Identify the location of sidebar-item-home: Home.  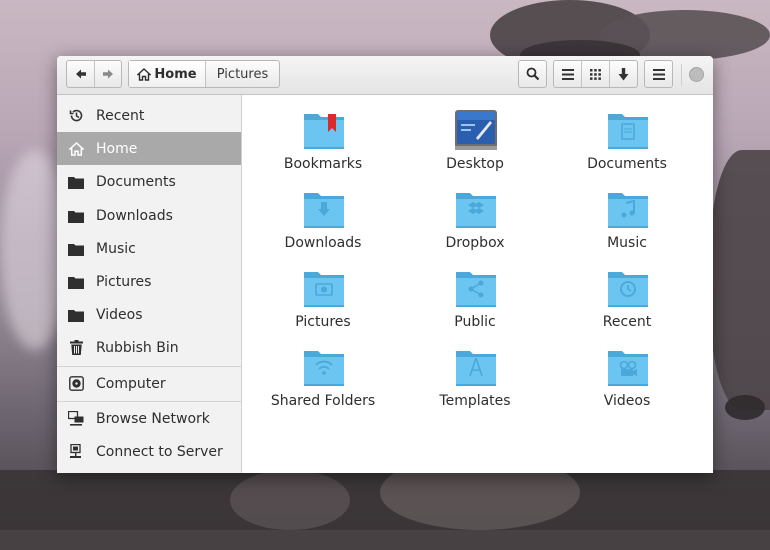
(149, 148).